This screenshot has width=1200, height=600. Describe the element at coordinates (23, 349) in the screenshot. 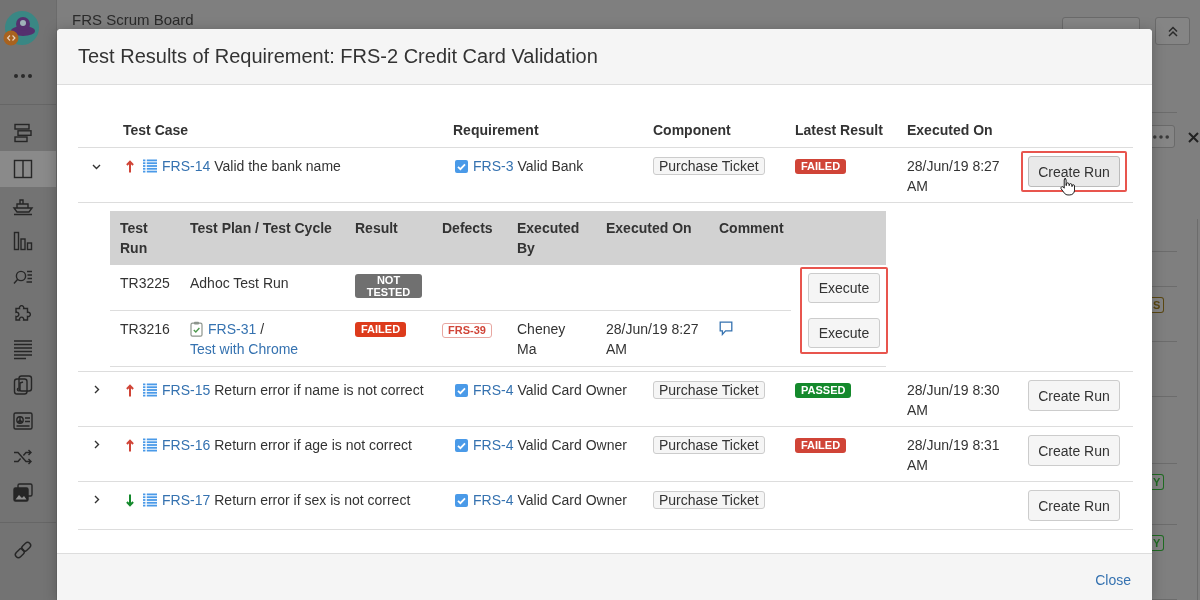

I see `text-lines-icon` at that location.